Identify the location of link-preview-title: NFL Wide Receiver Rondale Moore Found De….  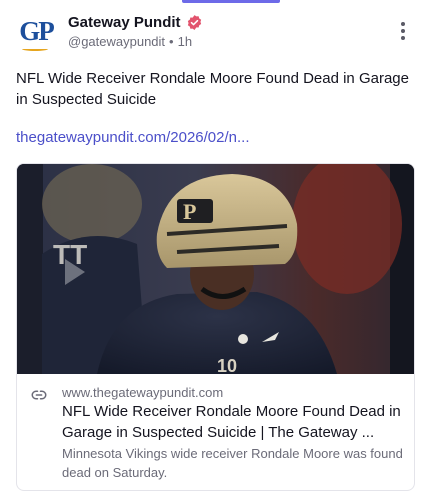
(234, 422).